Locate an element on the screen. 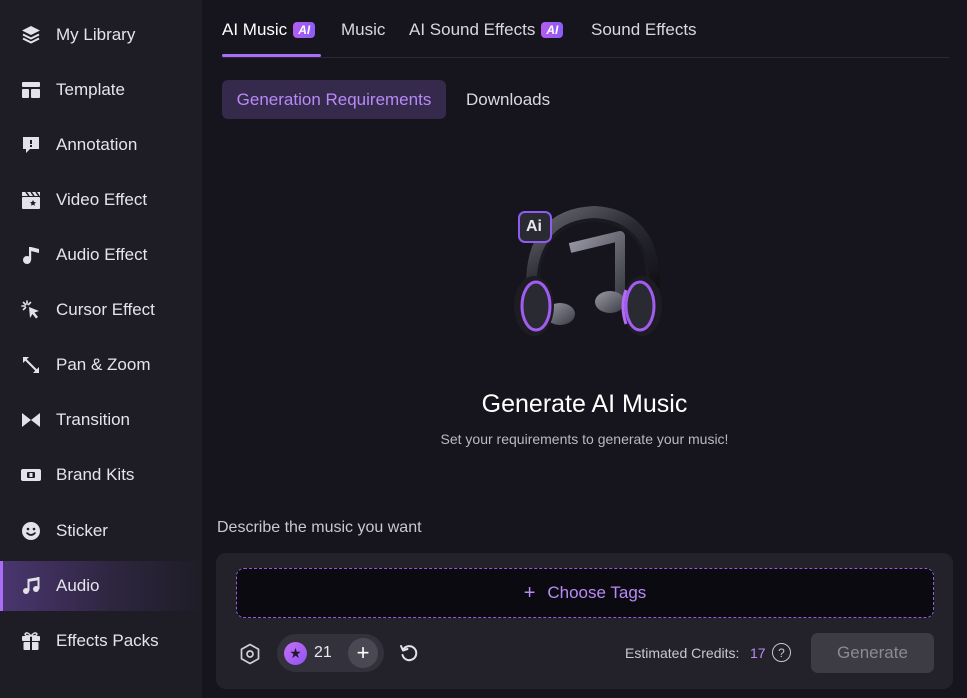 This screenshot has width=967, height=698. double-note-icon is located at coordinates (31, 586).